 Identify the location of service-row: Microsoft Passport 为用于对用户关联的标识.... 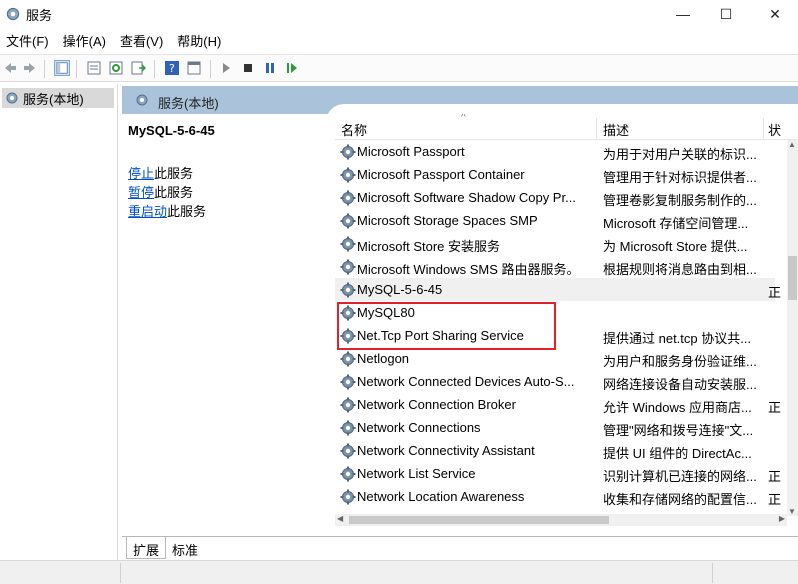
(555, 151).